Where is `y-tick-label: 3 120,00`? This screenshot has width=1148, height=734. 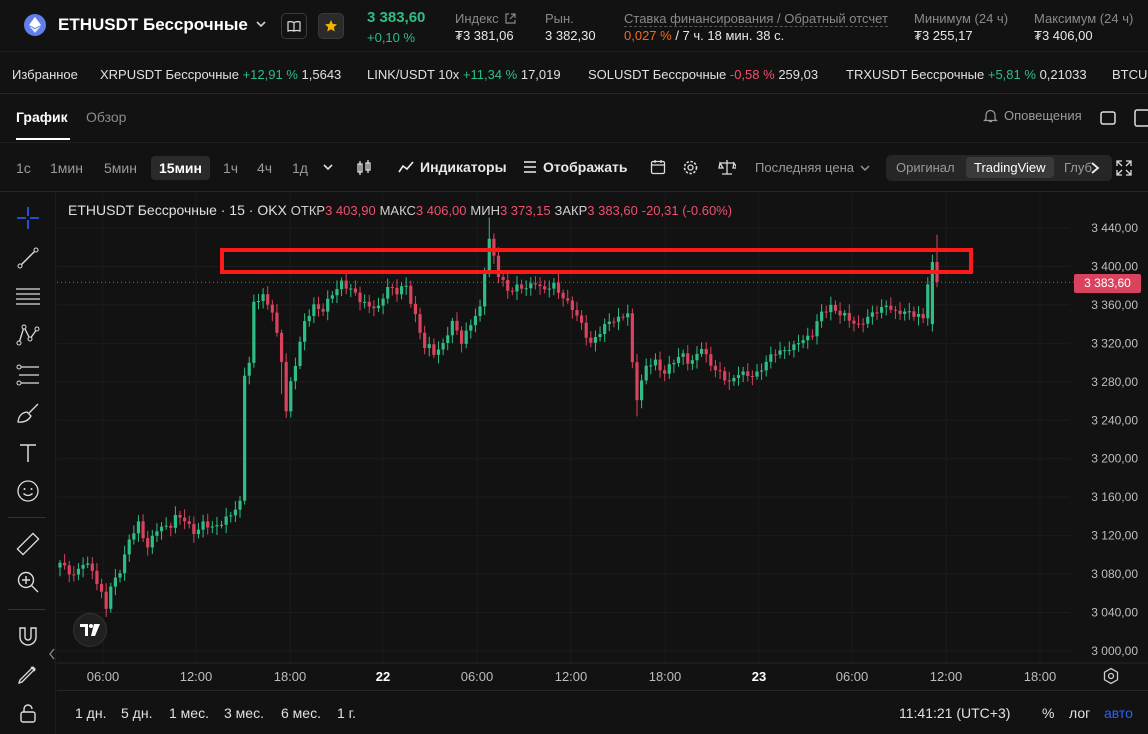 y-tick-label: 3 120,00 is located at coordinates (1114, 536).